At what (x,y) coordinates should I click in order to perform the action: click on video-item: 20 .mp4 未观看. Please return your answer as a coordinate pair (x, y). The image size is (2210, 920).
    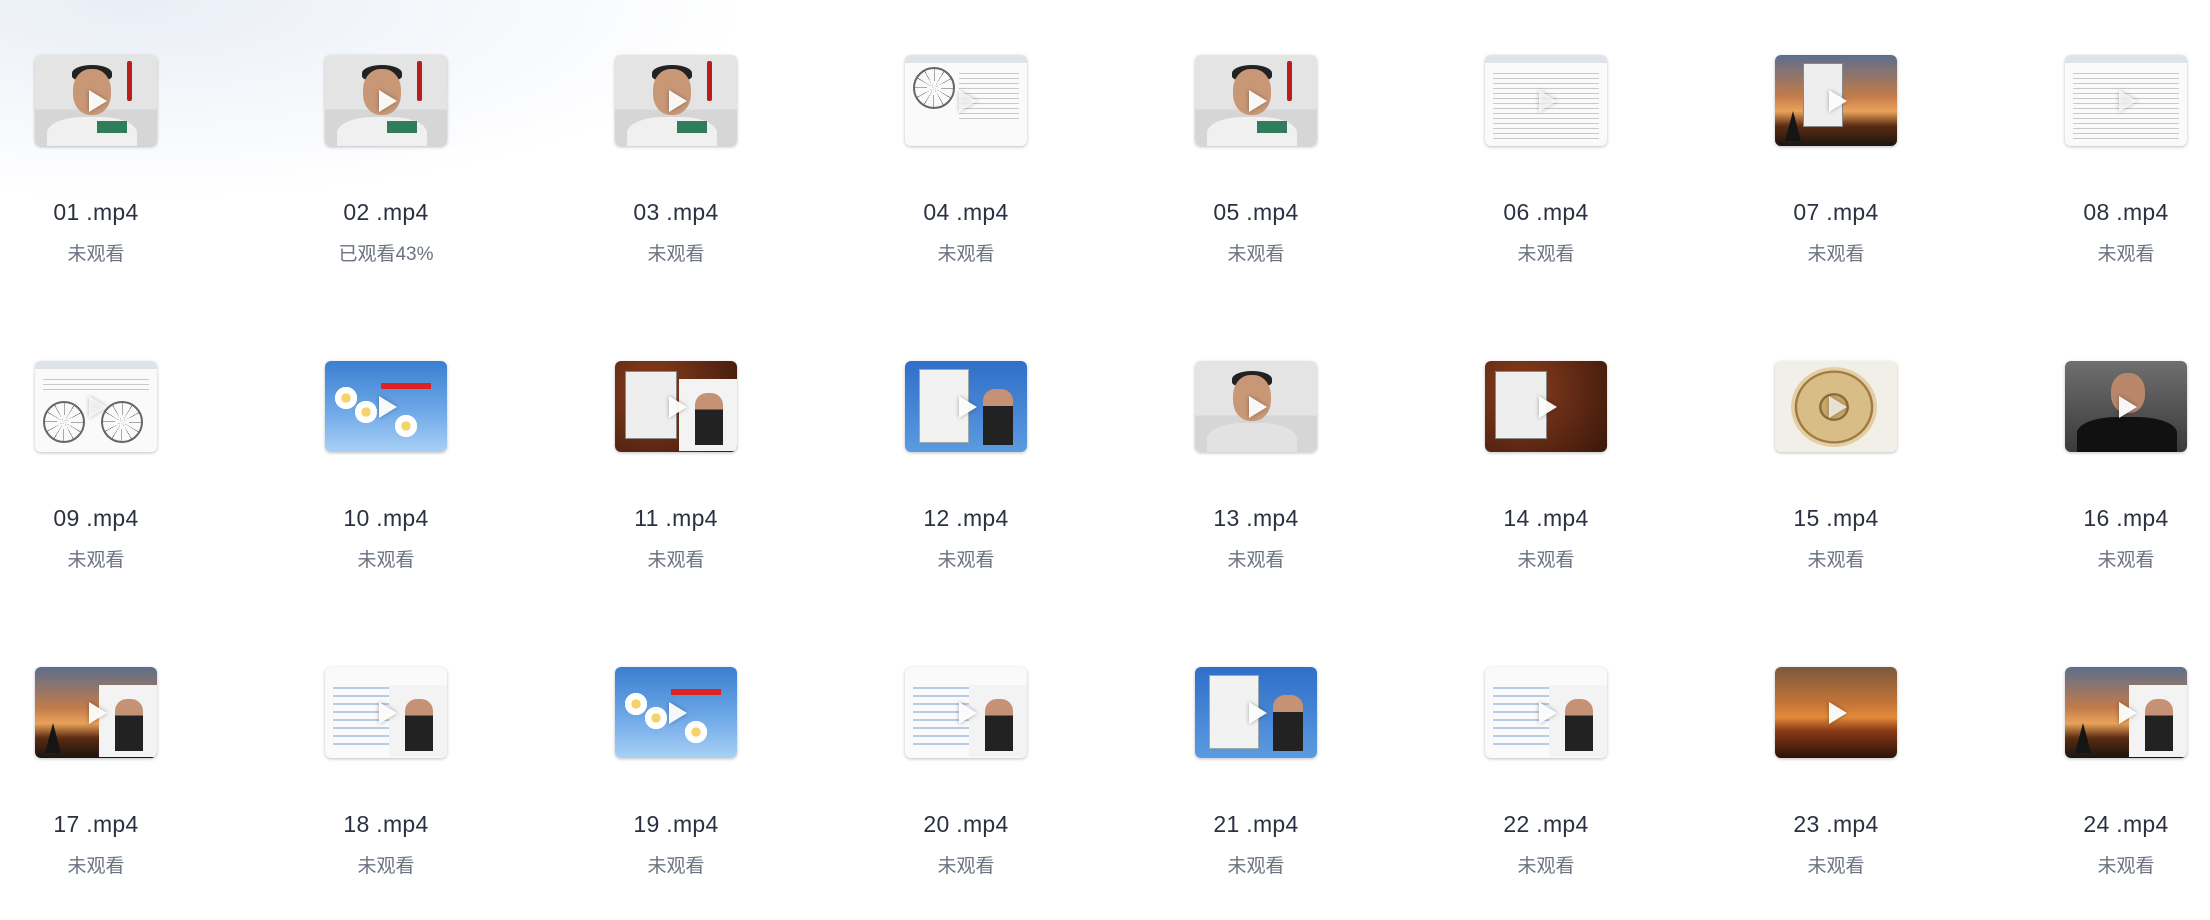
    Looking at the image, I should click on (1030, 793).